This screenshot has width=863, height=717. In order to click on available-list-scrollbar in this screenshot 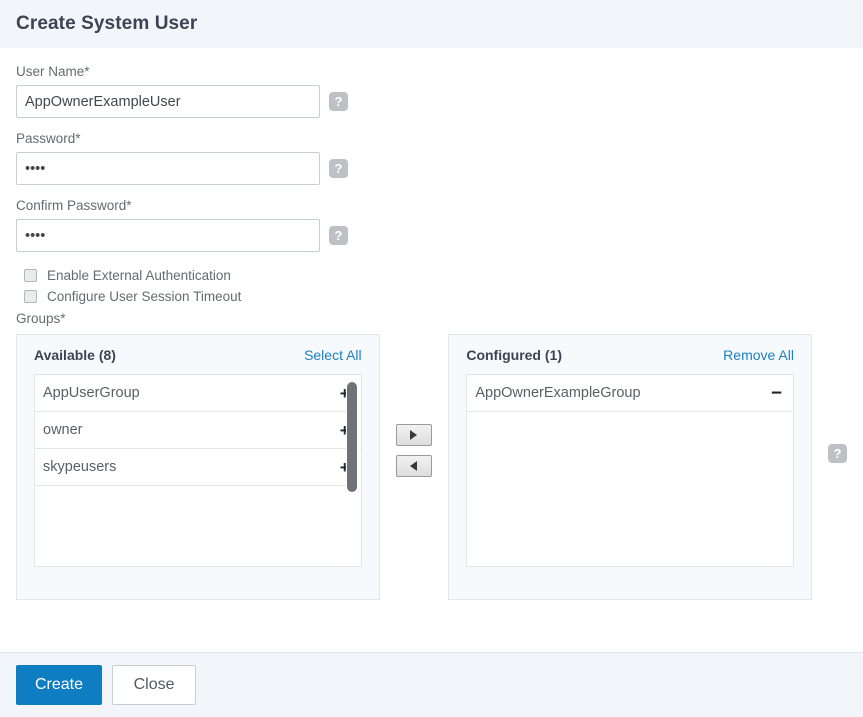, I will do `click(352, 471)`.